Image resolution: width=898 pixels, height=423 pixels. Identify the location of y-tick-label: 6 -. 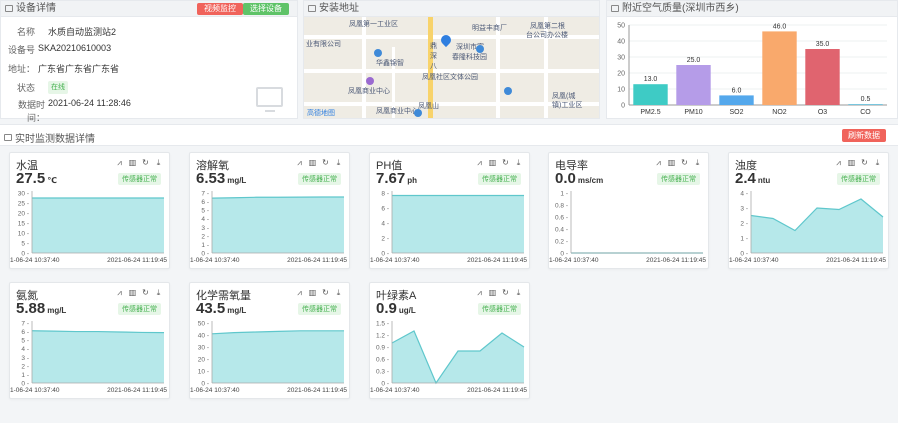
(25, 332).